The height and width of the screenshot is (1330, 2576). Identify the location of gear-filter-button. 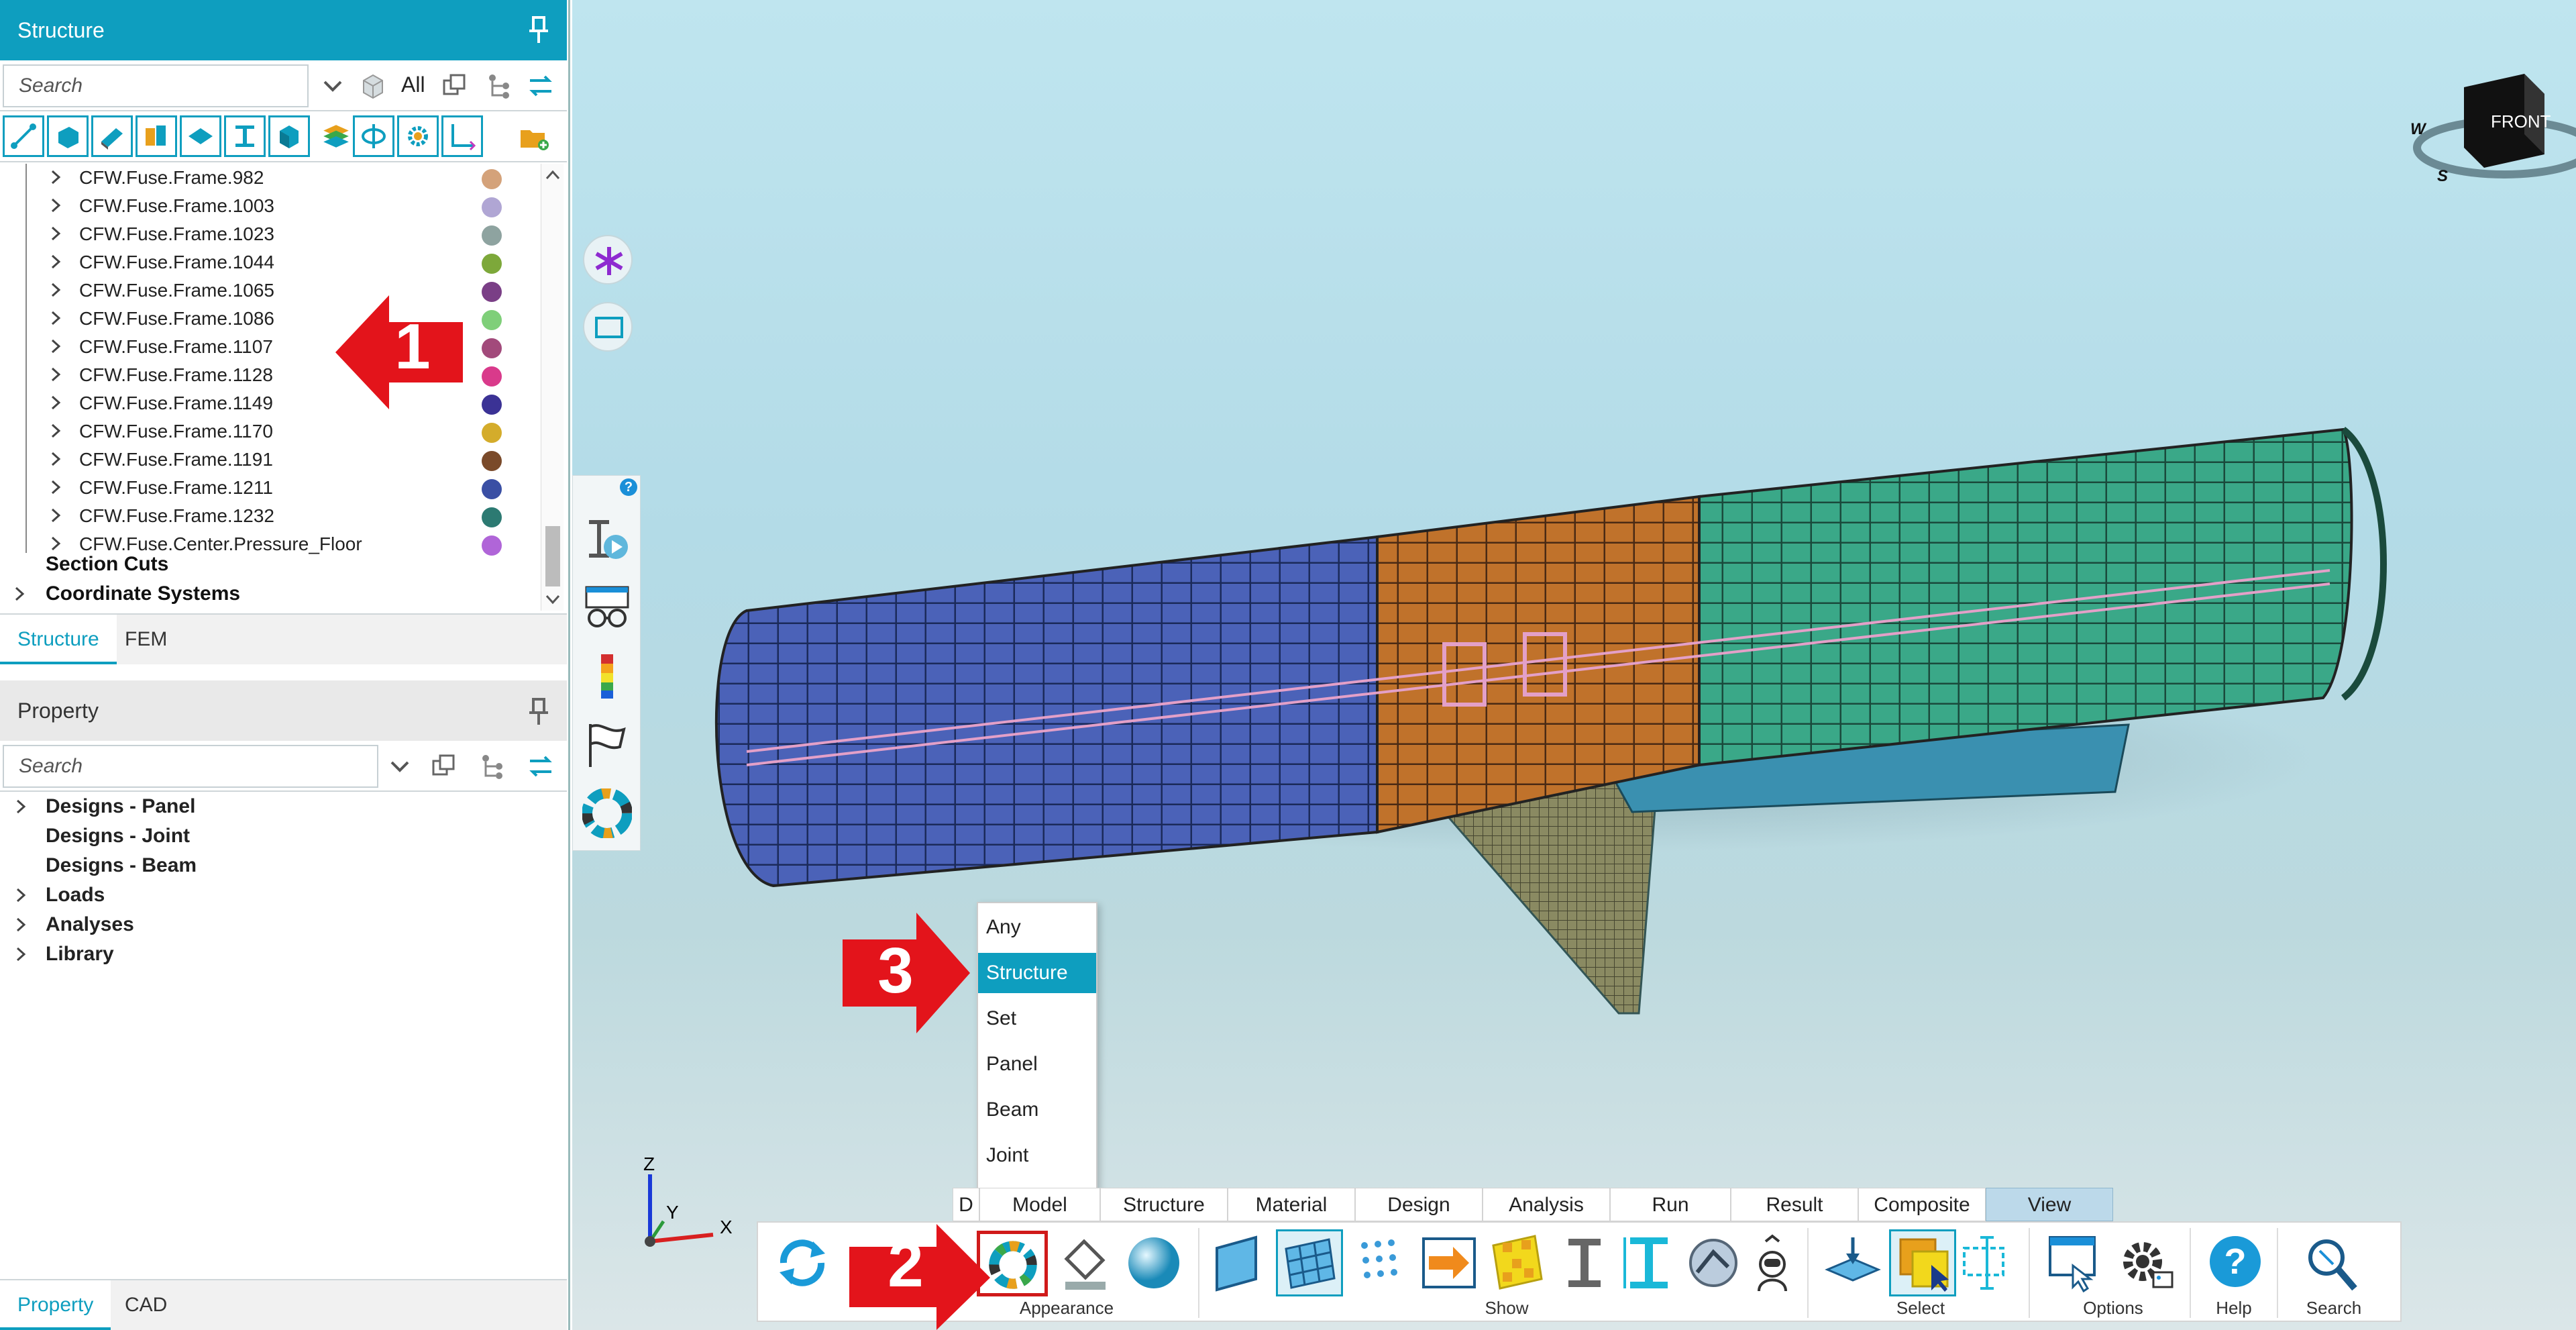
(418, 136).